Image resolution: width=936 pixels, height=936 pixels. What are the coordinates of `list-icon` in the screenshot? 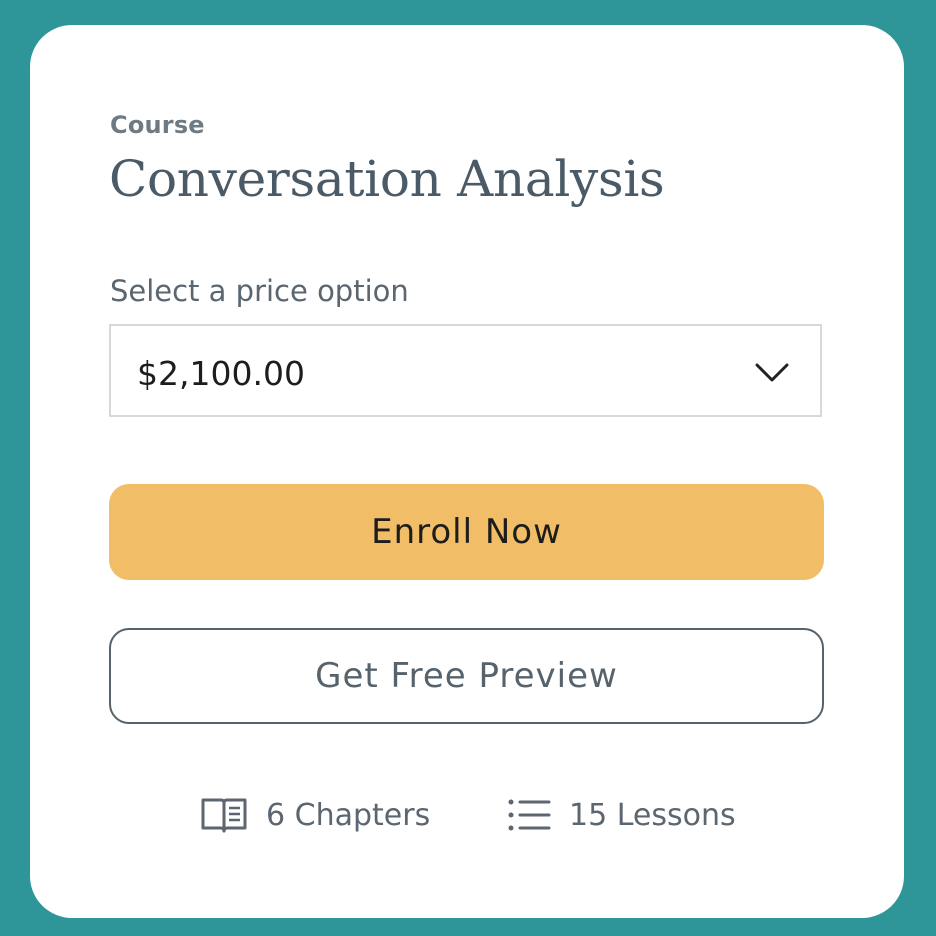 It's located at (529, 815).